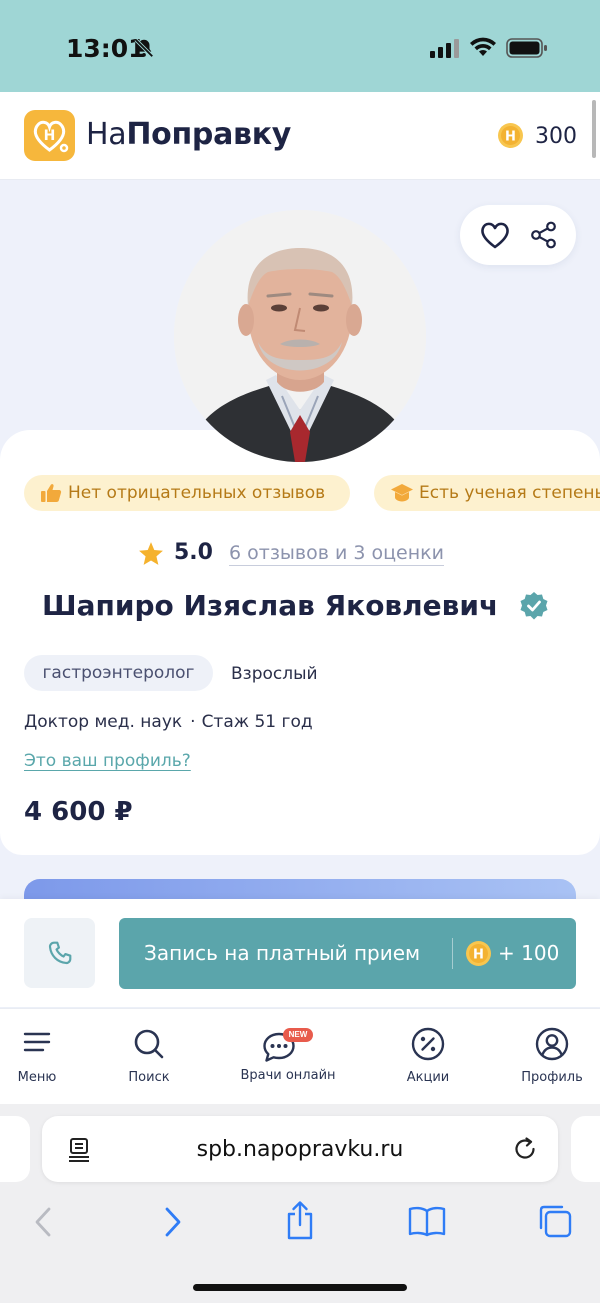  Describe the element at coordinates (428, 1044) in the screenshot. I see `percent-icon` at that location.